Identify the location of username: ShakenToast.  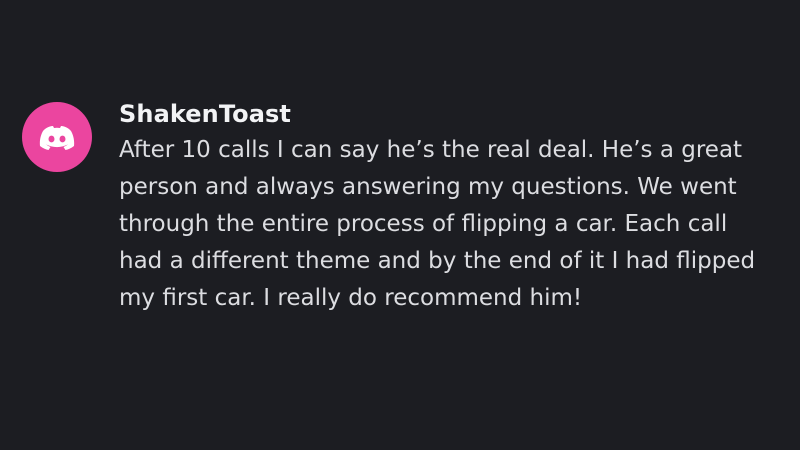
(444, 114).